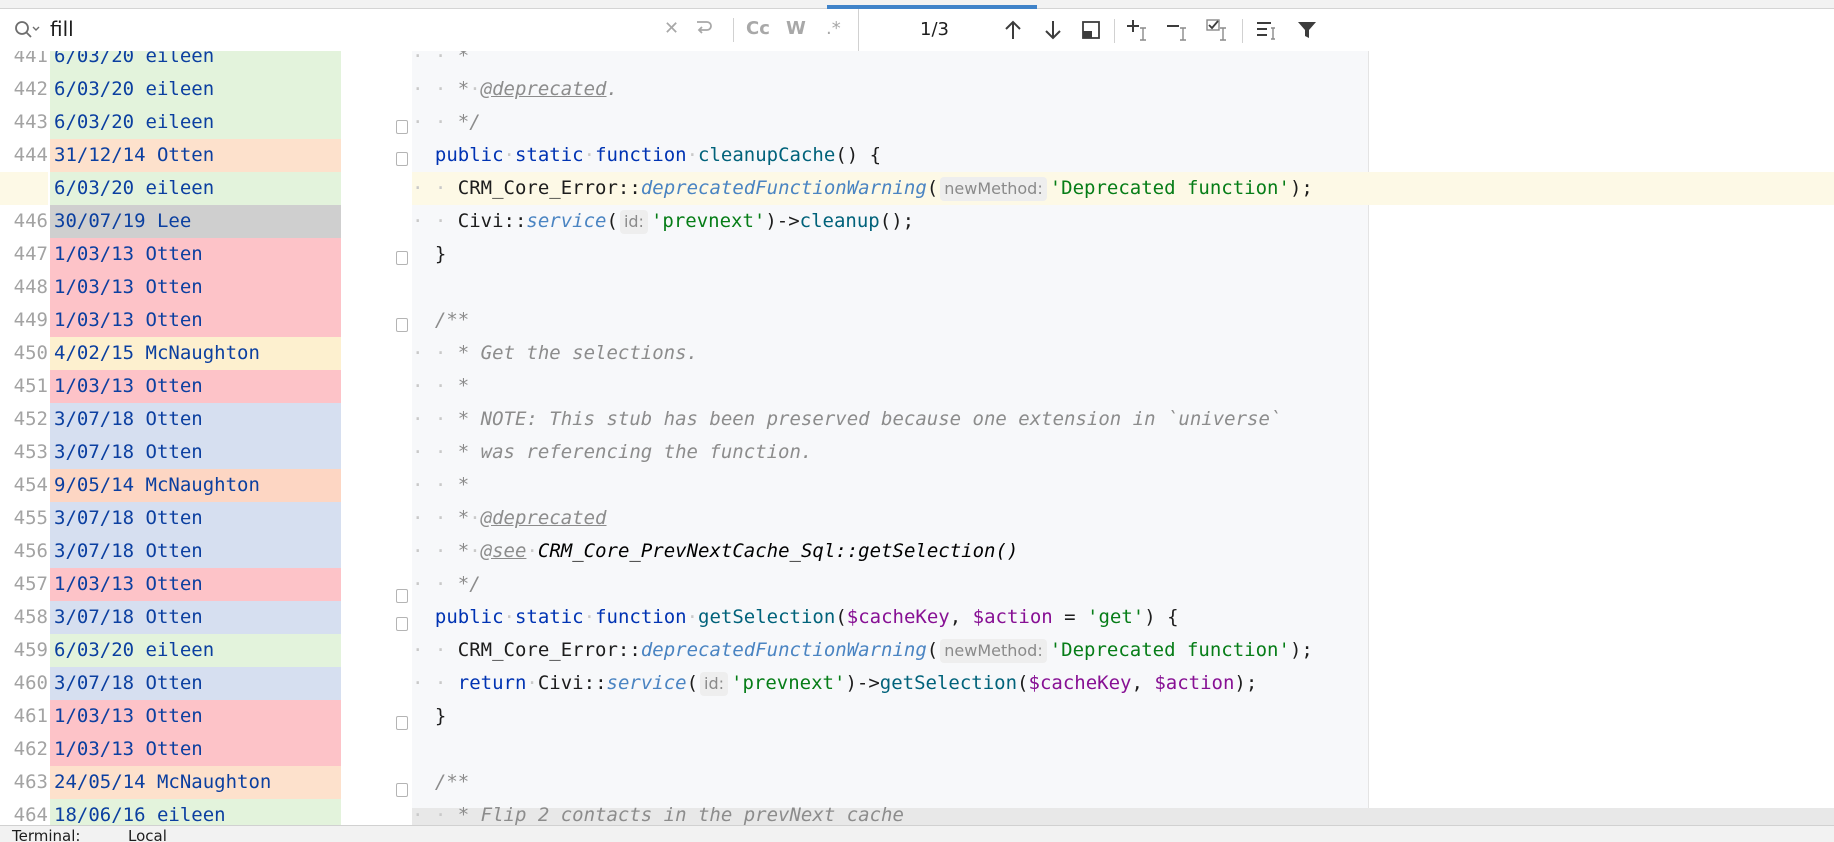  I want to click on blame-row: 463 24/05/14 McNaughton, so click(172, 782).